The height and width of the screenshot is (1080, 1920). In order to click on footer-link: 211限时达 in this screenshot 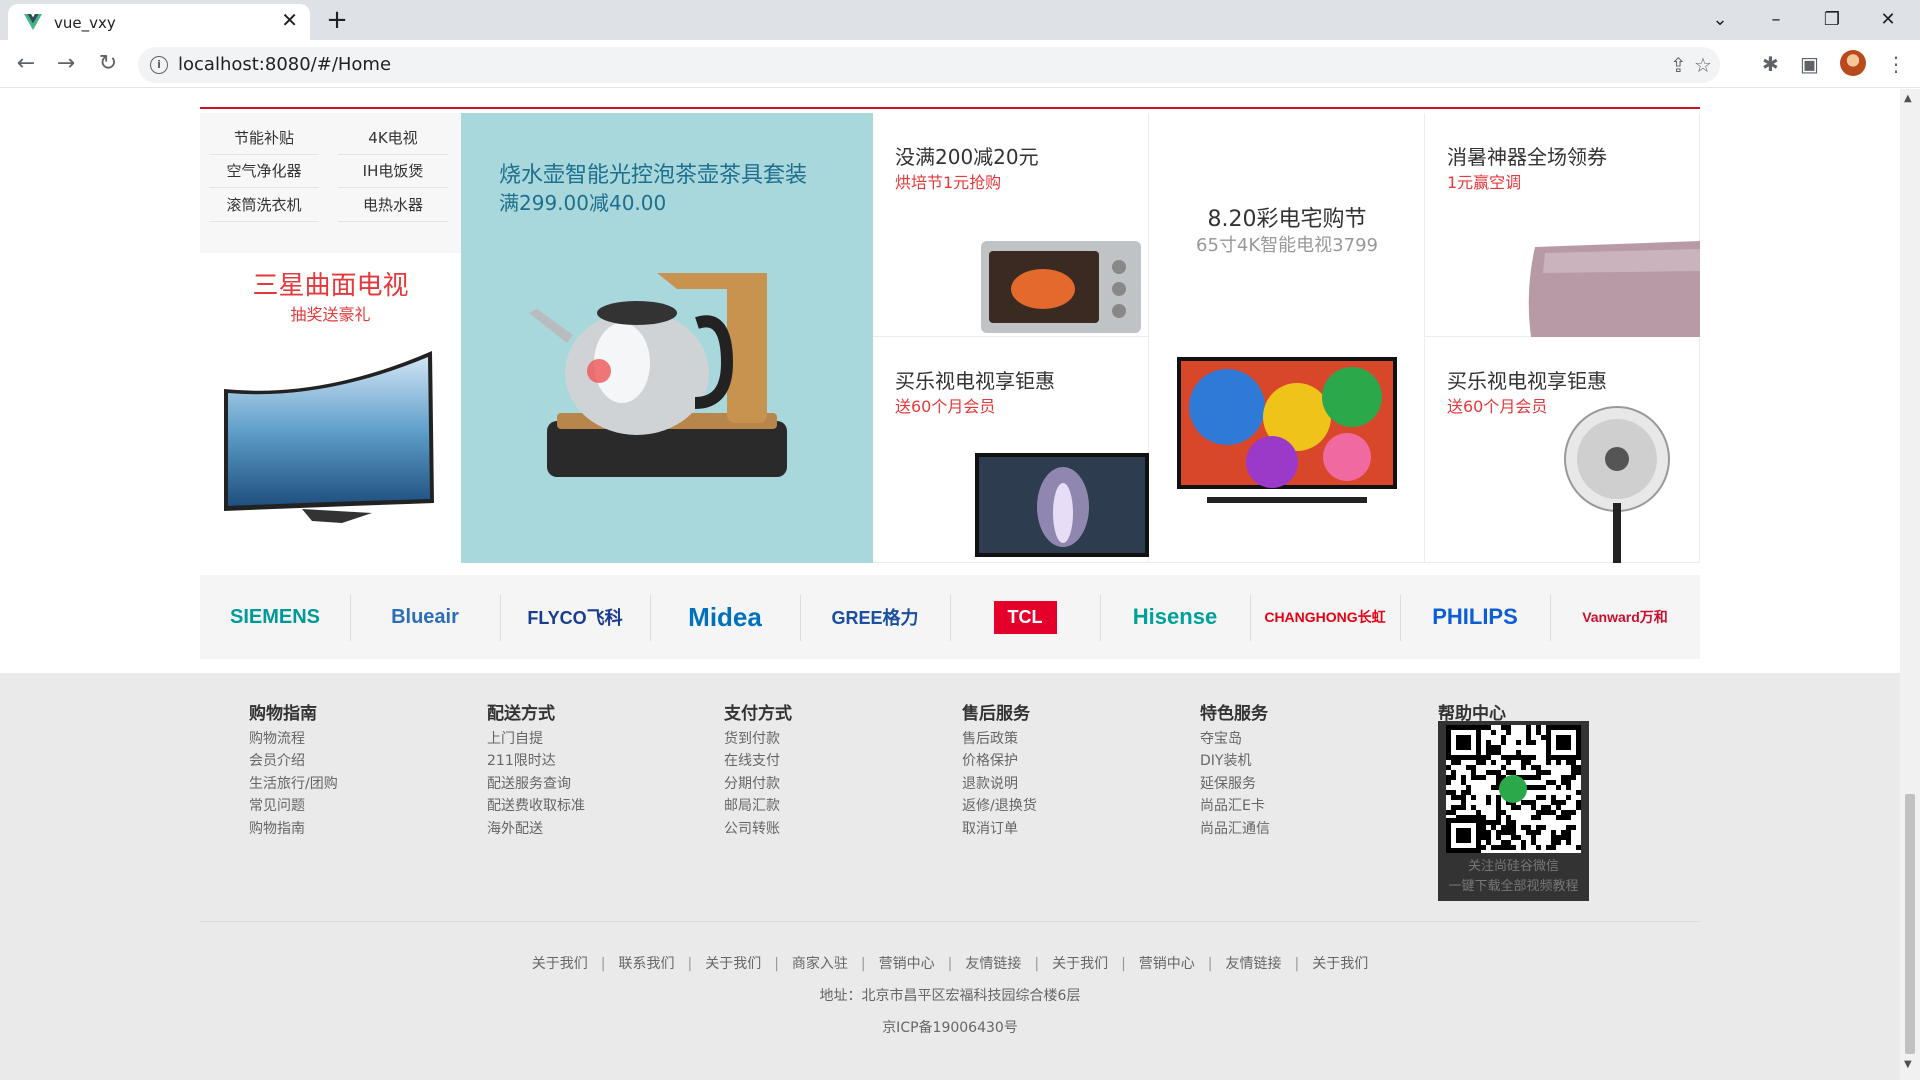, I will do `click(536, 761)`.